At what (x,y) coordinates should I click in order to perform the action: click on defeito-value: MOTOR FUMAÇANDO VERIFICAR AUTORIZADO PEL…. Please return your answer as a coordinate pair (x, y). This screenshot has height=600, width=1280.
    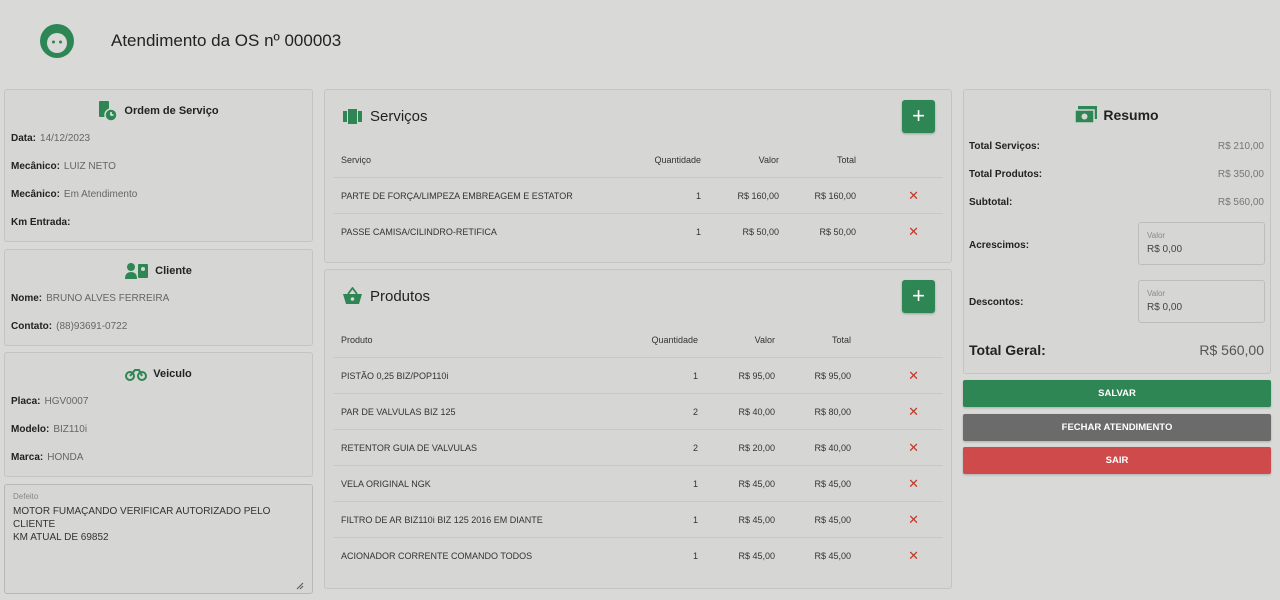
    Looking at the image, I should click on (142, 524).